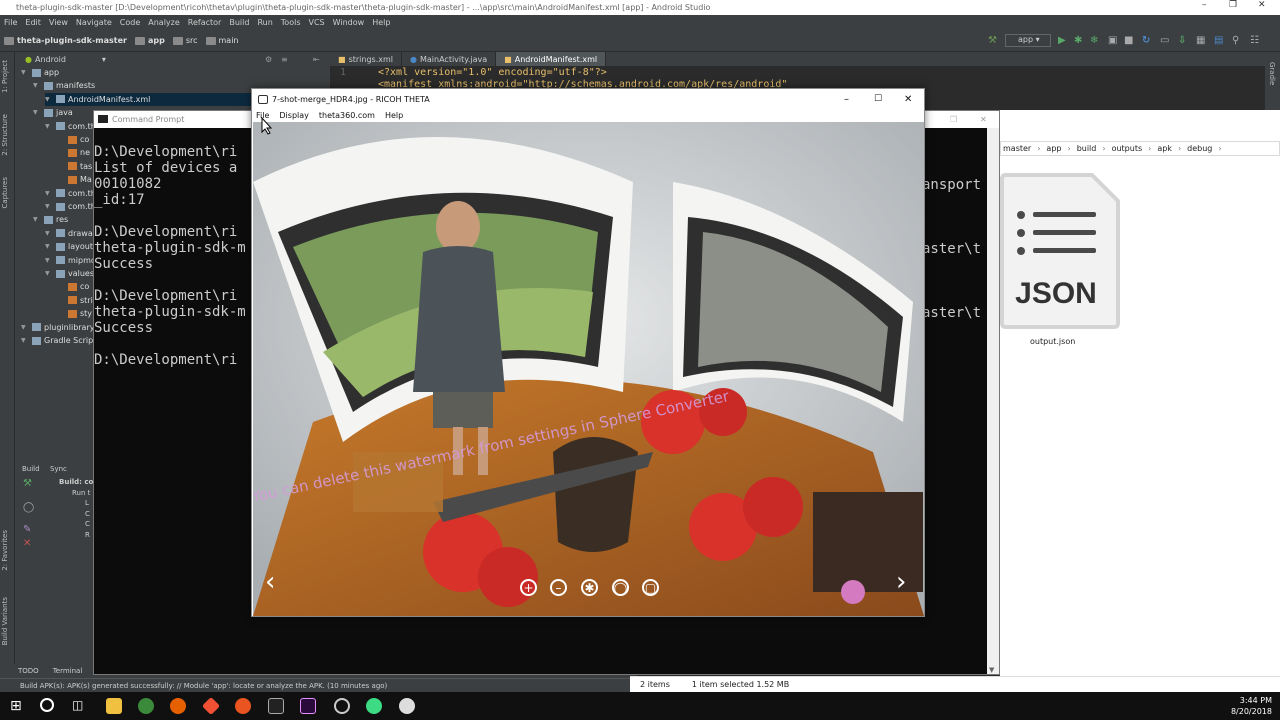 This screenshot has width=1280, height=720. Describe the element at coordinates (1078, 40) in the screenshot. I see `debug-icon: ✱` at that location.